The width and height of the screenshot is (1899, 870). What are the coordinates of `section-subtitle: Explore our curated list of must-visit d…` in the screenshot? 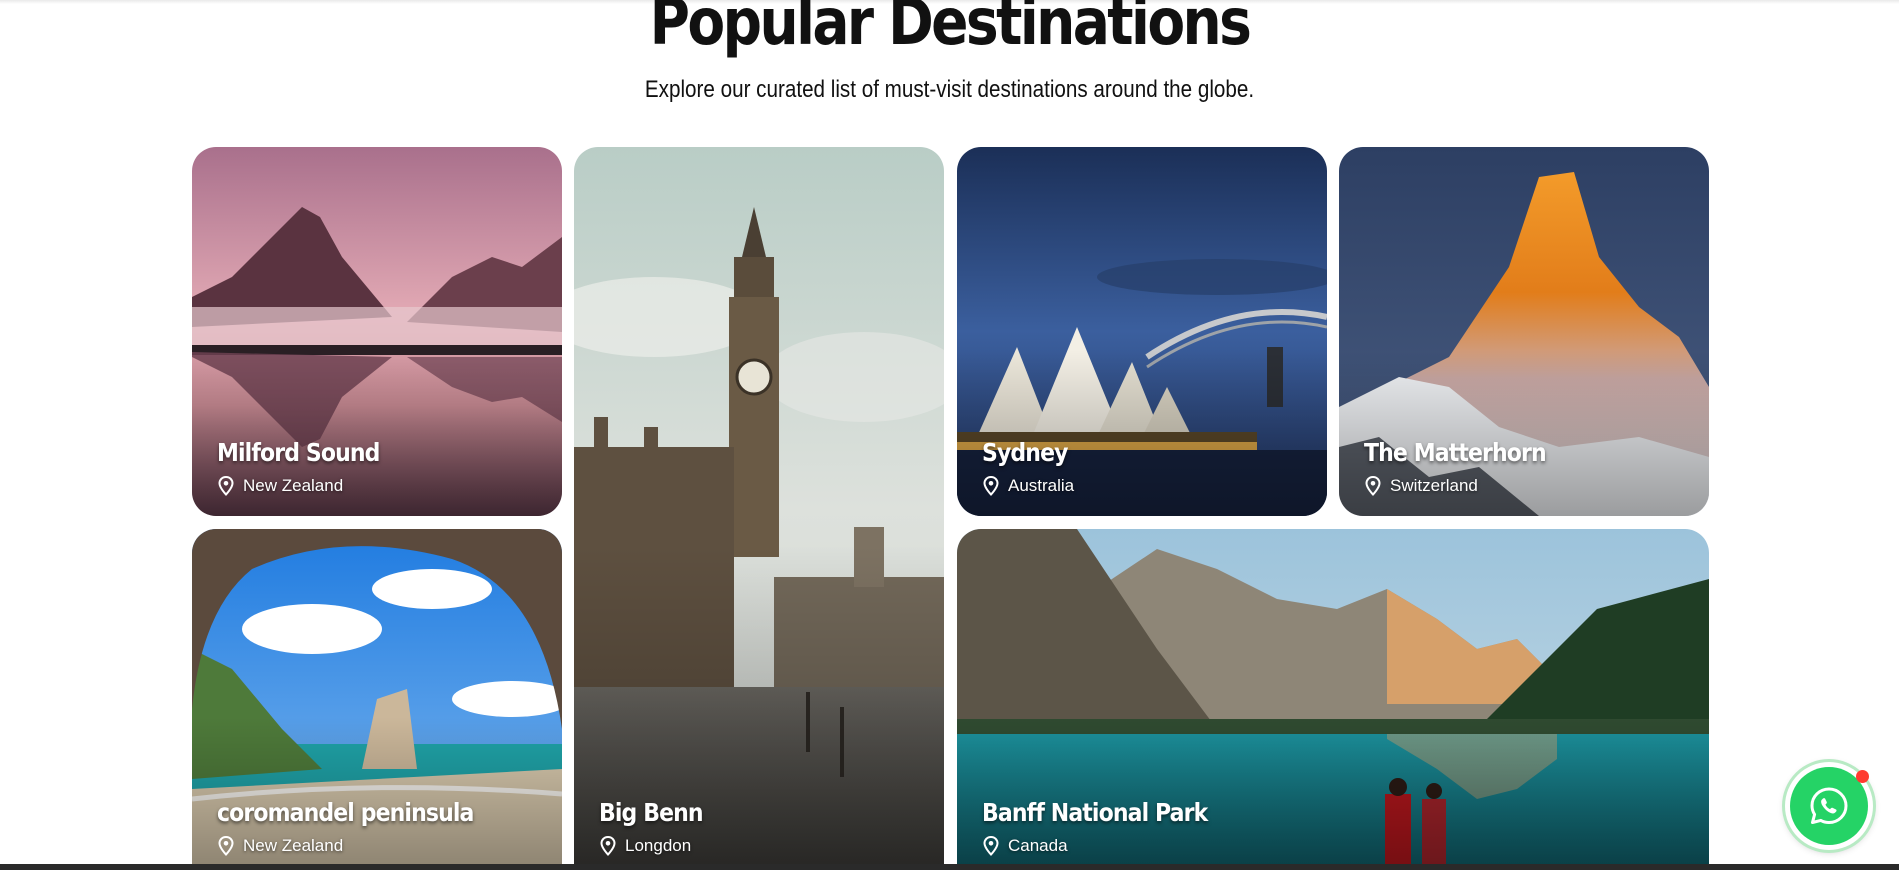 It's located at (949, 89).